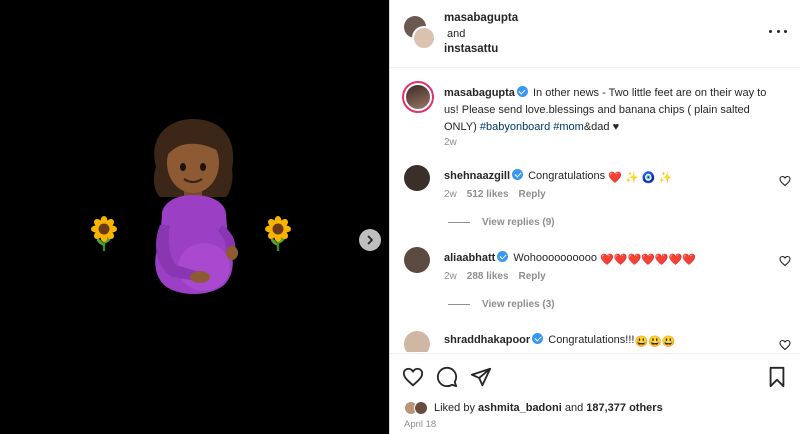 Image resolution: width=800 pixels, height=434 pixels. Describe the element at coordinates (469, 258) in the screenshot. I see `comment-username: aliaabhatt` at that location.